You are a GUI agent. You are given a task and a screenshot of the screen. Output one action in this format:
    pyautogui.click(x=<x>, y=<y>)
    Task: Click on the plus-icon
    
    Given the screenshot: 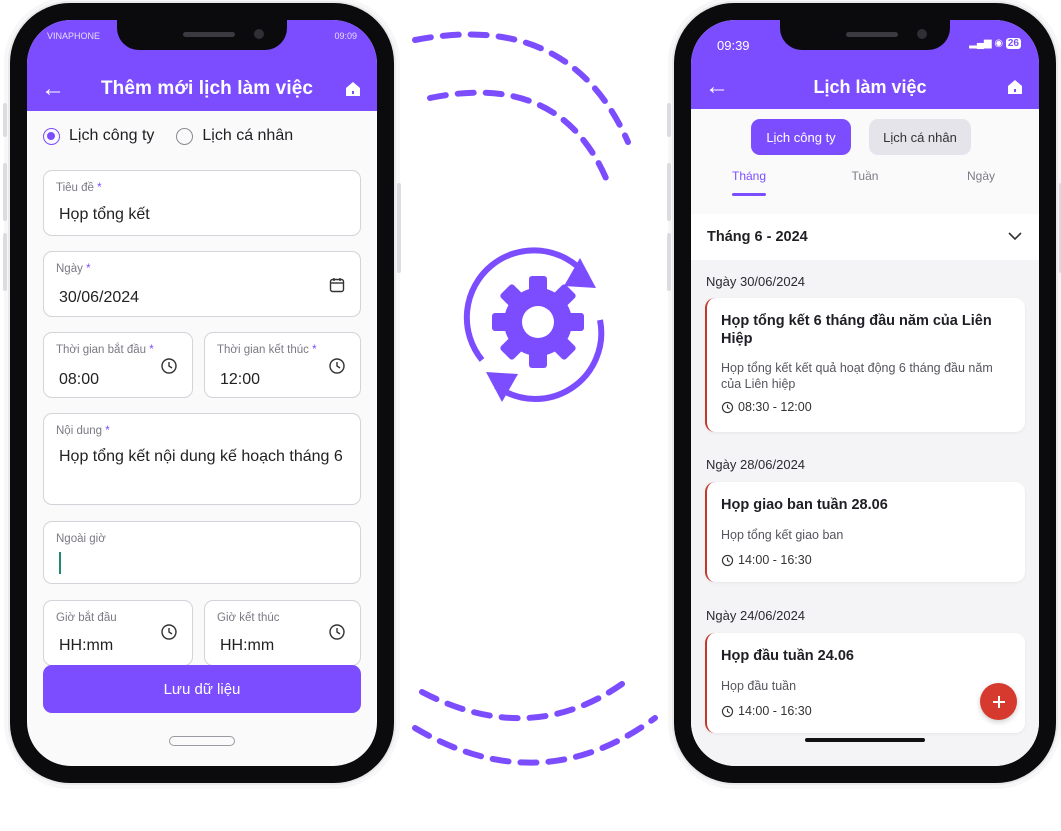 What is the action you would take?
    pyautogui.click(x=998, y=701)
    